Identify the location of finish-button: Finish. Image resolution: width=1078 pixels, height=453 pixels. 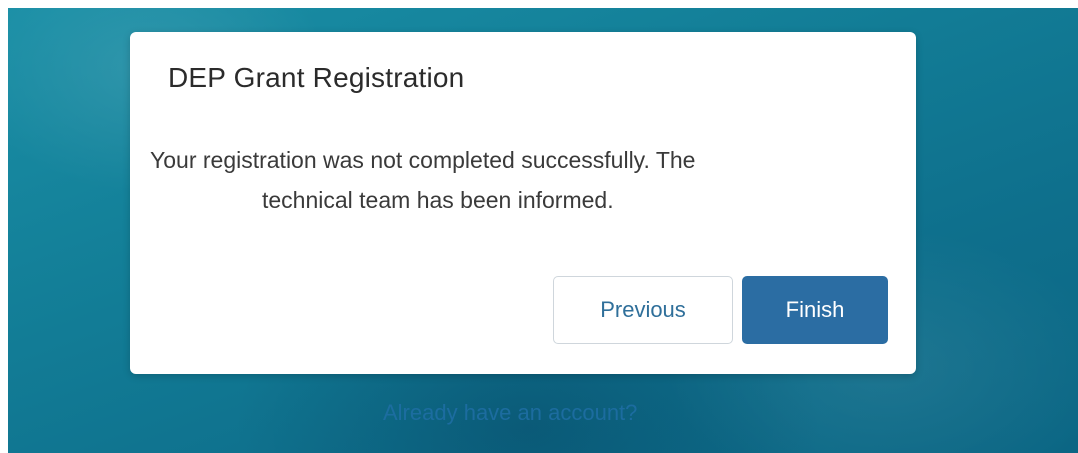
(815, 310).